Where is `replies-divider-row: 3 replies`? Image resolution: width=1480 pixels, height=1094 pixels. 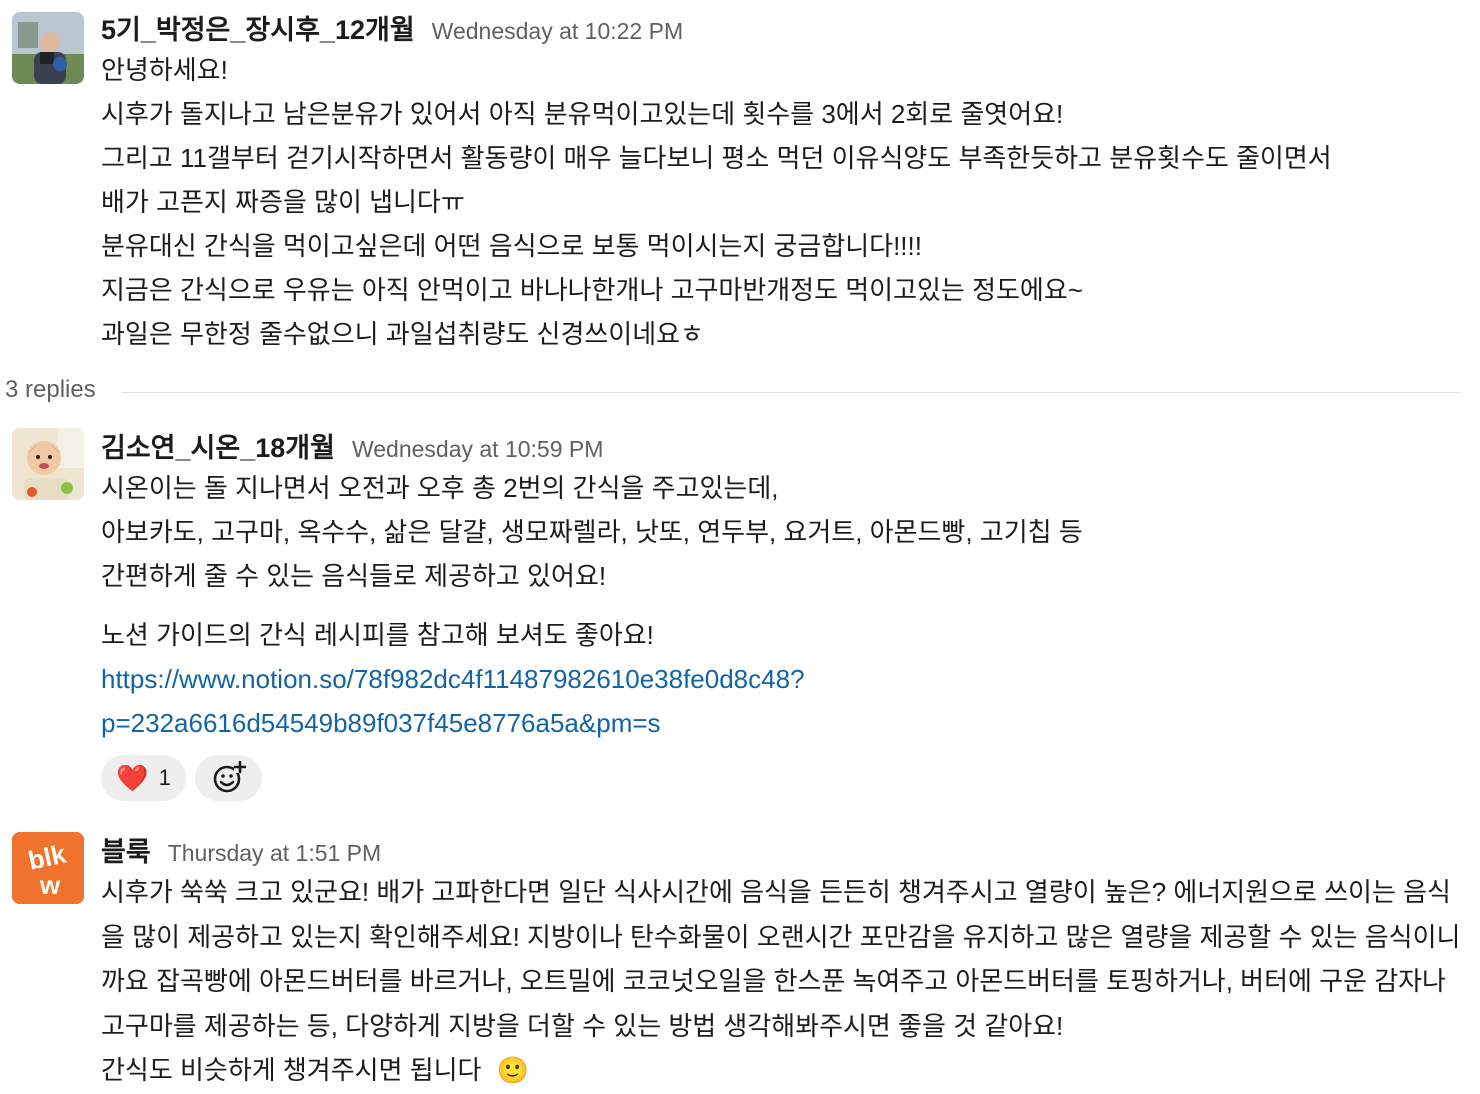
replies-divider-row: 3 replies is located at coordinates (740, 392).